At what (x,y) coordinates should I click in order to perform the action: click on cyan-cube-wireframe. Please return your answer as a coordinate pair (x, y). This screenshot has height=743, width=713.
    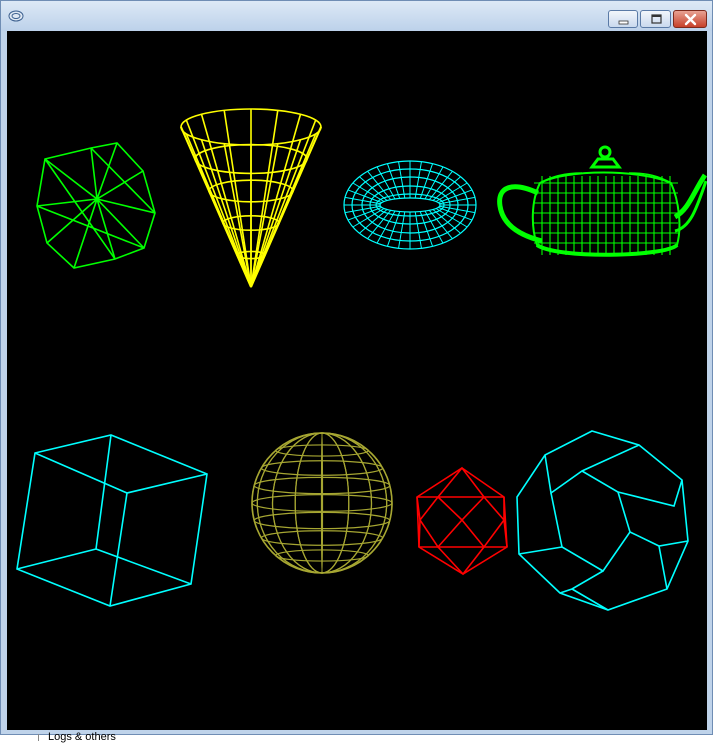
    Looking at the image, I should click on (112, 520).